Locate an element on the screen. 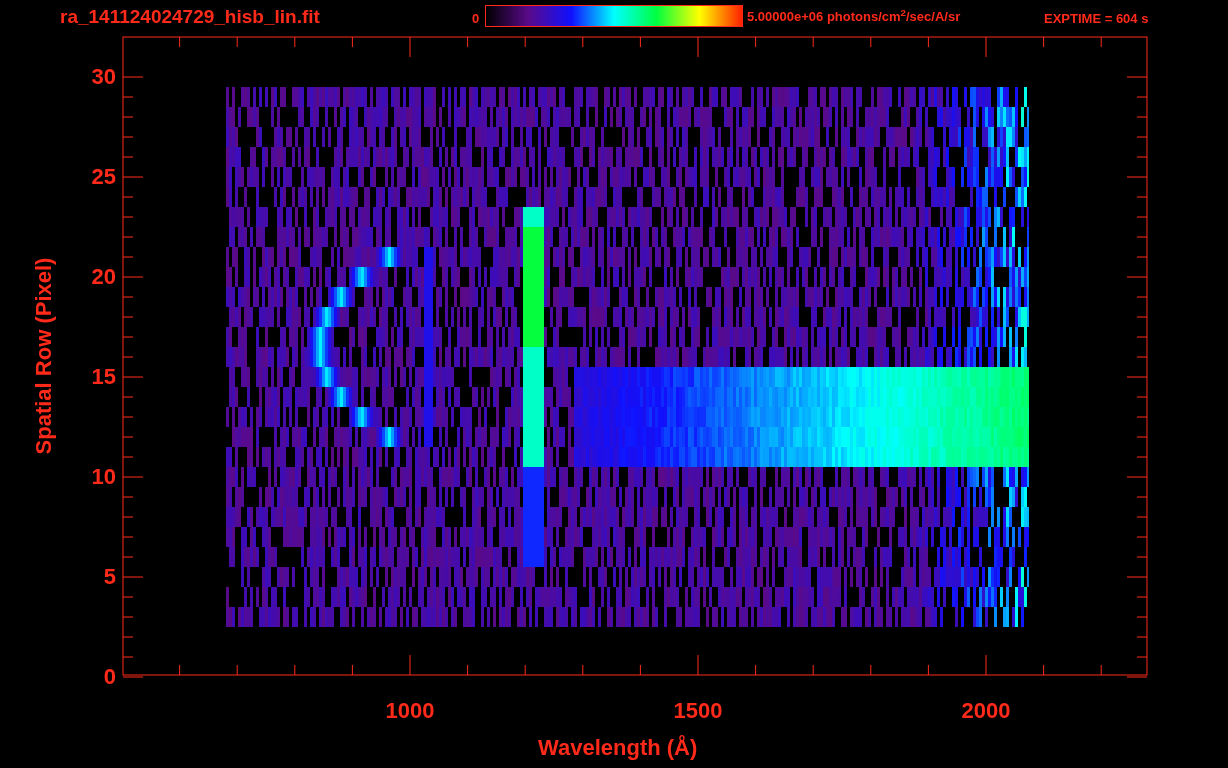 Image resolution: width=1228 pixels, height=768 pixels. y-tick-label: 25 is located at coordinates (103, 177).